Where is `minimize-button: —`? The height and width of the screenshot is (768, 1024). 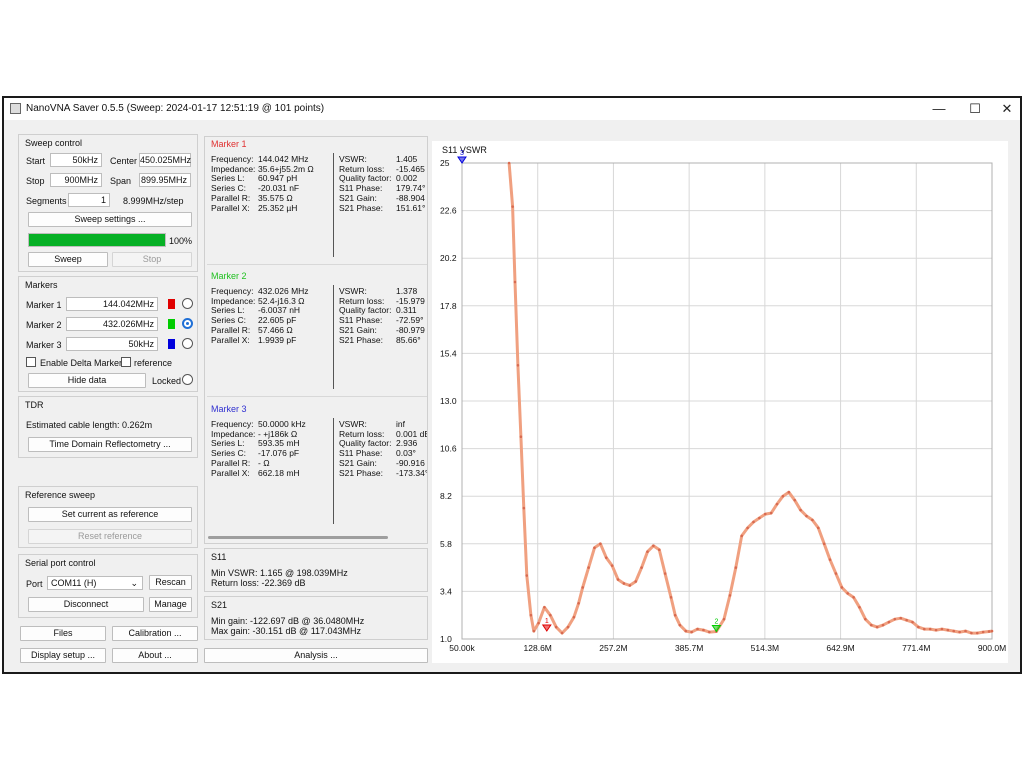 minimize-button: — is located at coordinates (939, 109).